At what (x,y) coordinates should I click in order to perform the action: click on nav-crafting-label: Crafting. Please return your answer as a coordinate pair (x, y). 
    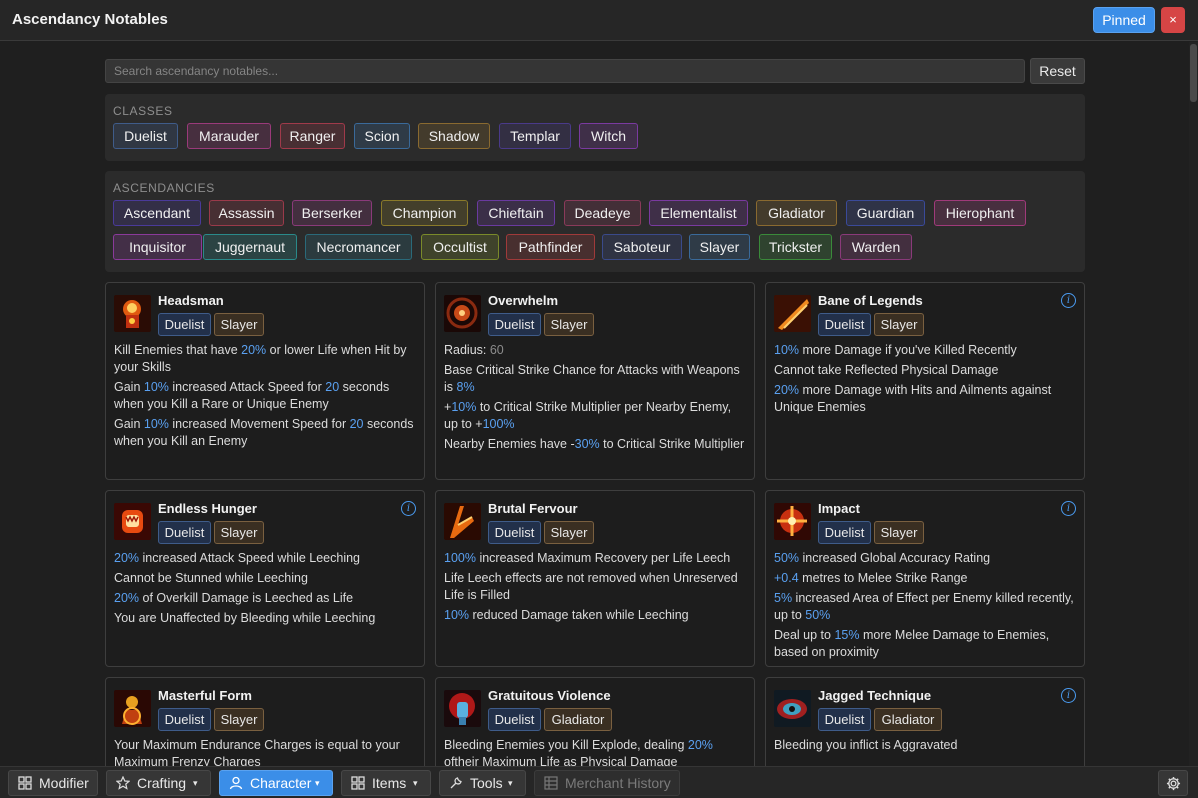
    Looking at the image, I should click on (162, 783).